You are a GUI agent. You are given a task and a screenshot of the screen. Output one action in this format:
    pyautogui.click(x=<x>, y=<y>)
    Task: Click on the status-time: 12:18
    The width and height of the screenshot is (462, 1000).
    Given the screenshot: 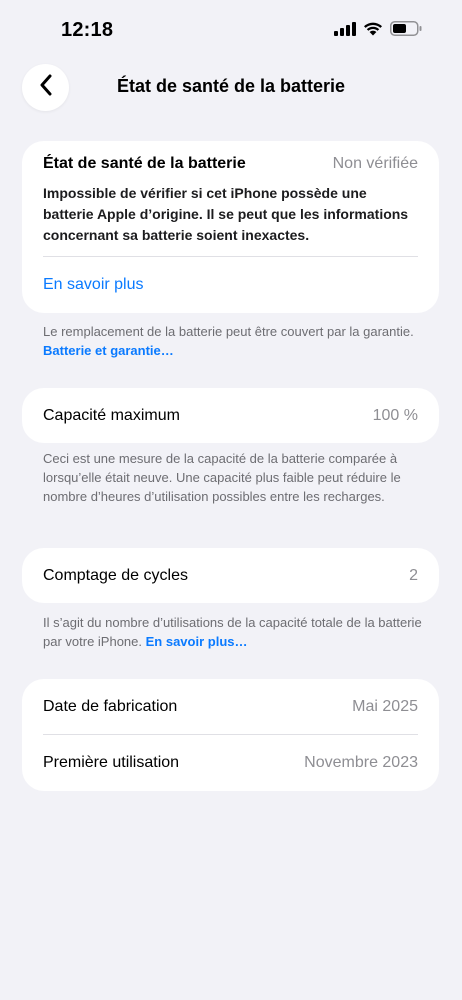 What is the action you would take?
    pyautogui.click(x=87, y=30)
    